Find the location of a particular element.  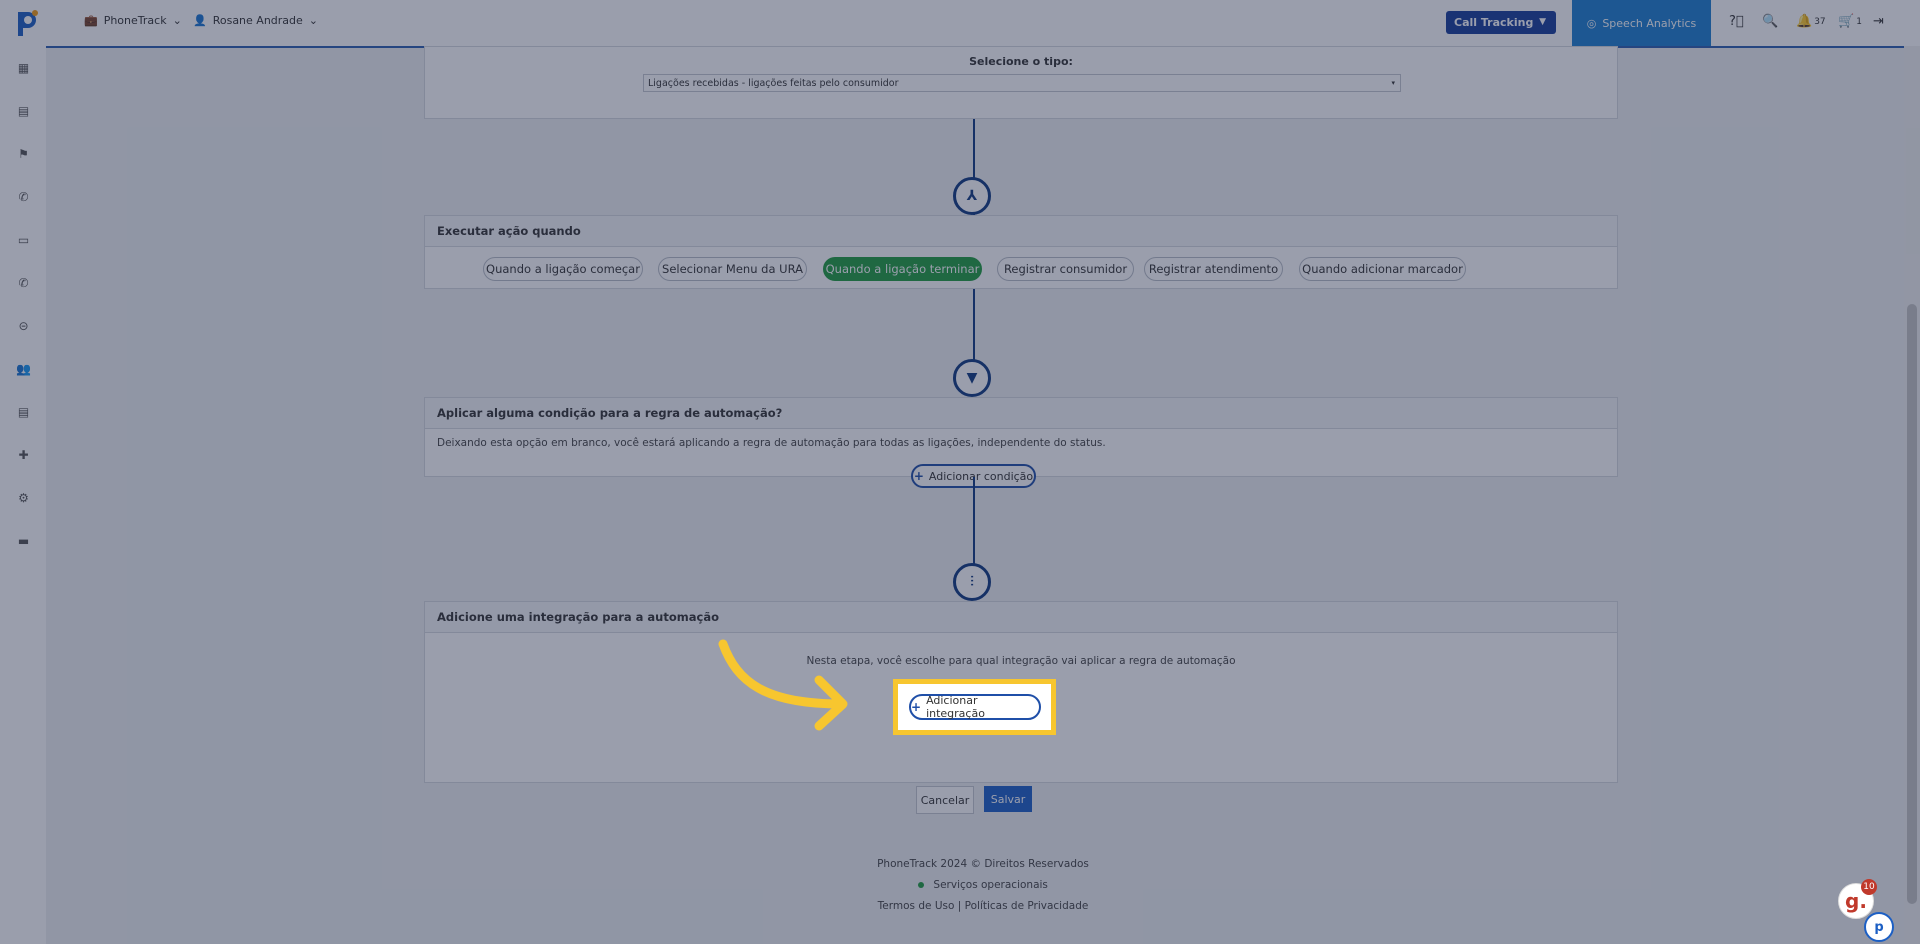

puzzle-icon: ✚ is located at coordinates (23, 454).